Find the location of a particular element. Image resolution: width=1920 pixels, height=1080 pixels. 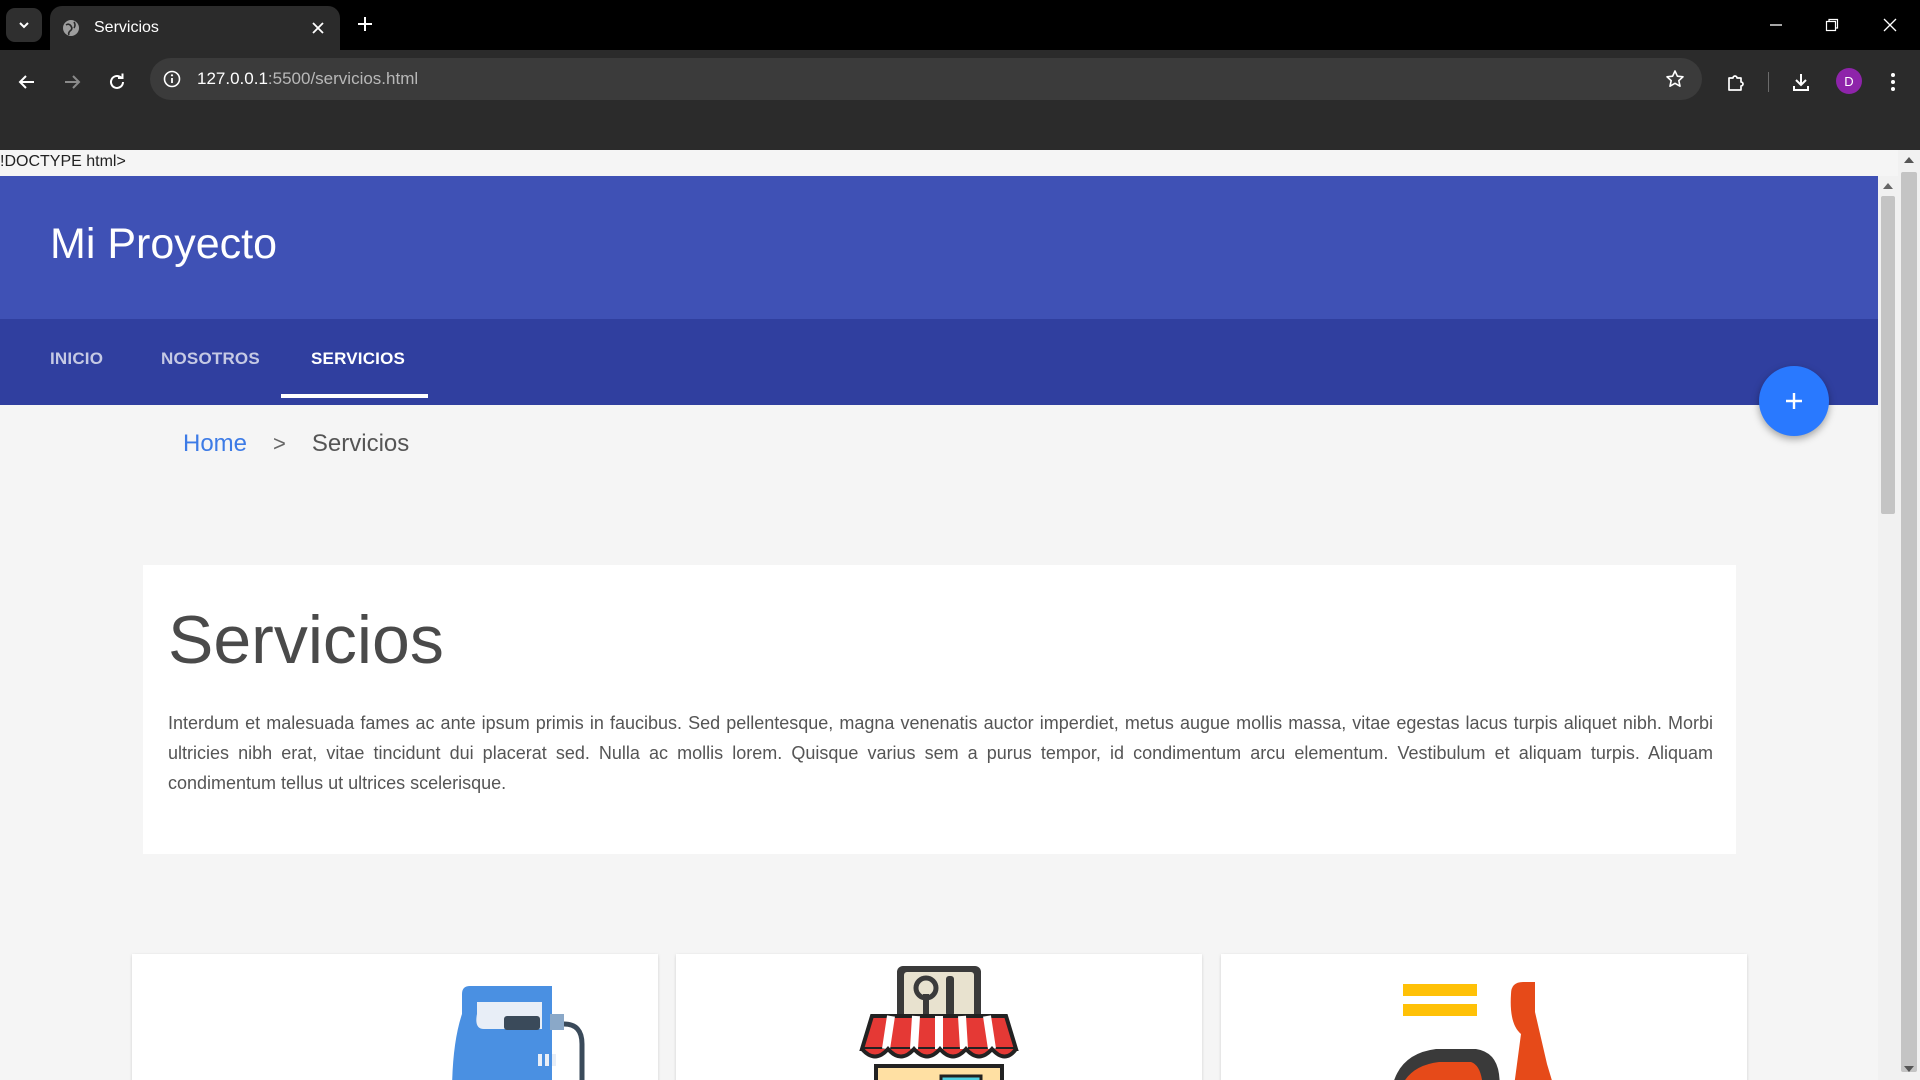

tab-search-button is located at coordinates (24, 25).